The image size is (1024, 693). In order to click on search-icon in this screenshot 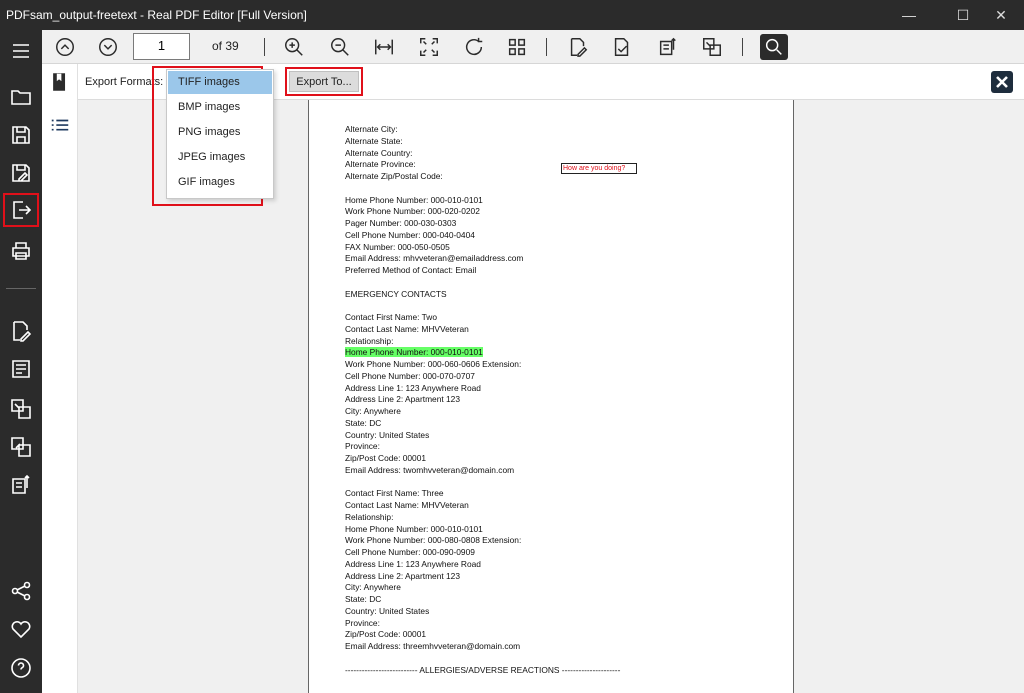, I will do `click(773, 46)`.